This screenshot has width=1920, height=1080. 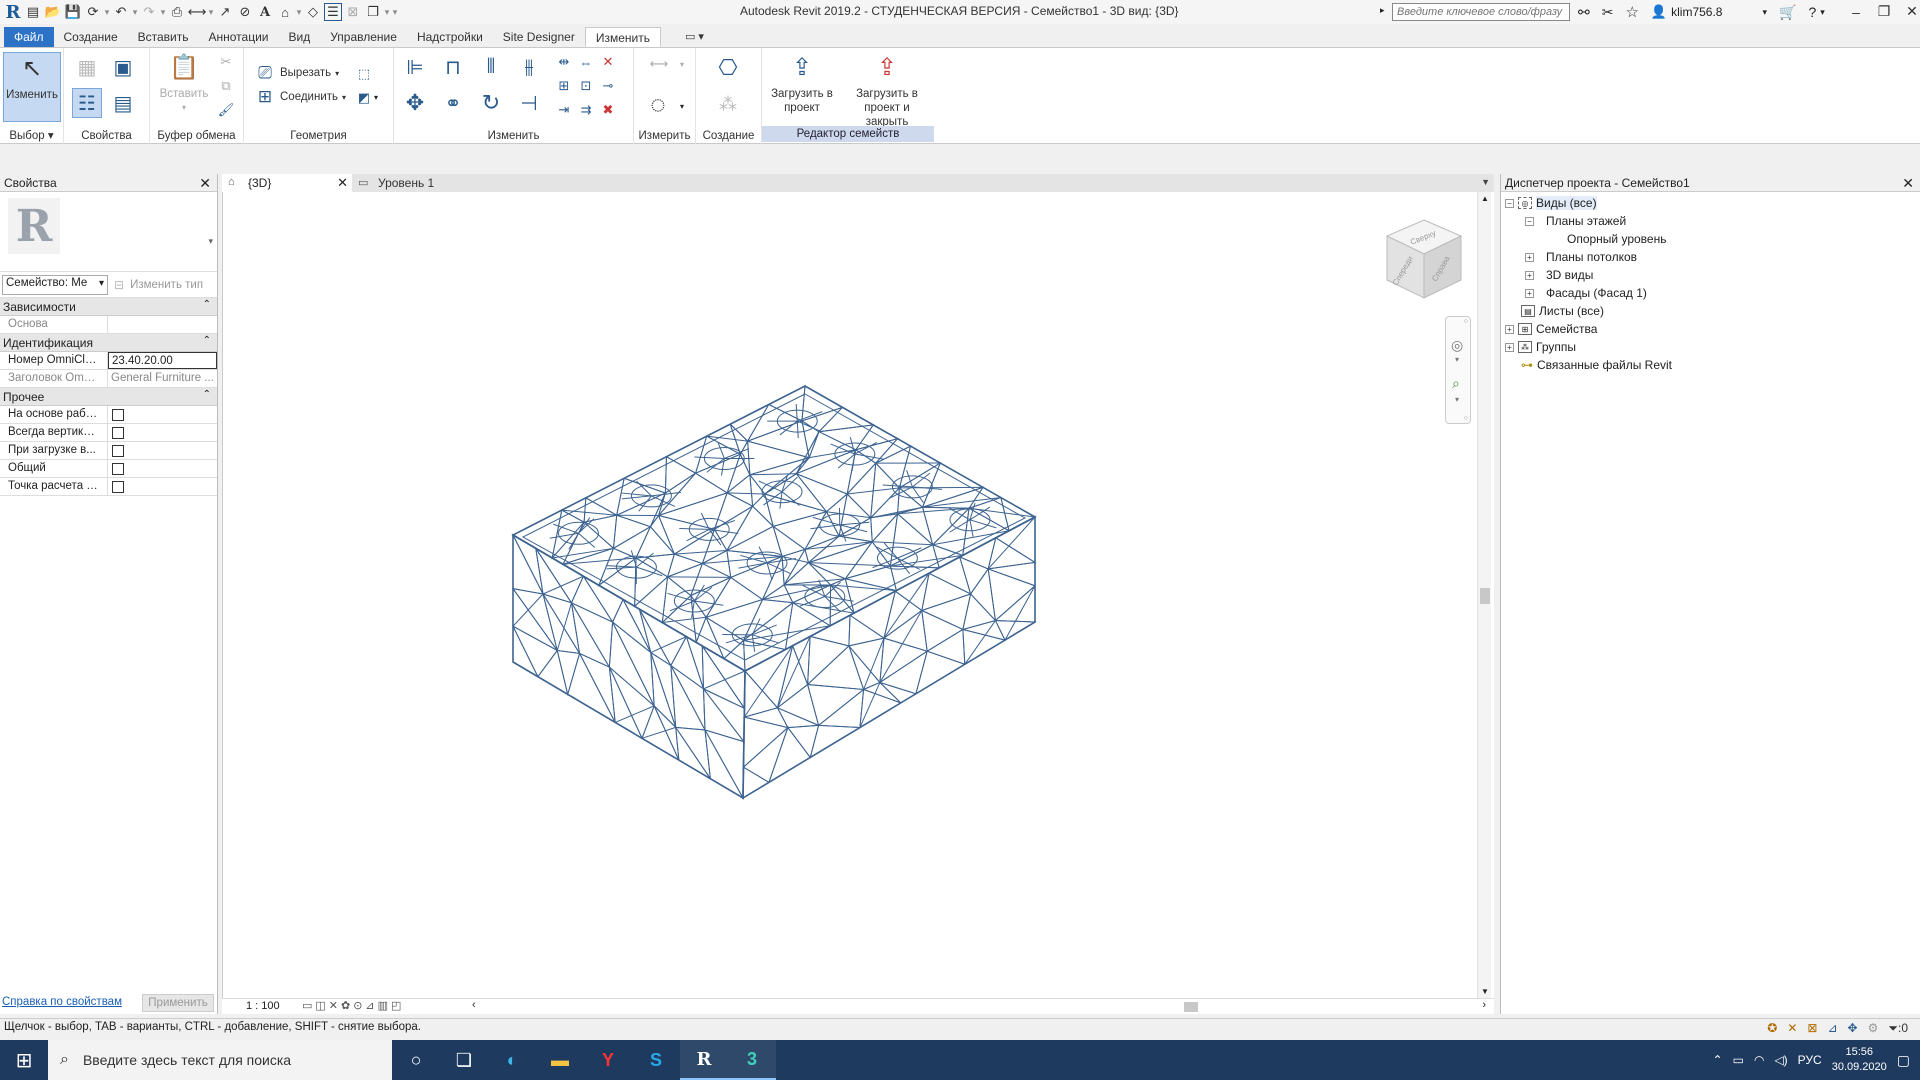 I want to click on help-icon: ?, so click(x=1812, y=12).